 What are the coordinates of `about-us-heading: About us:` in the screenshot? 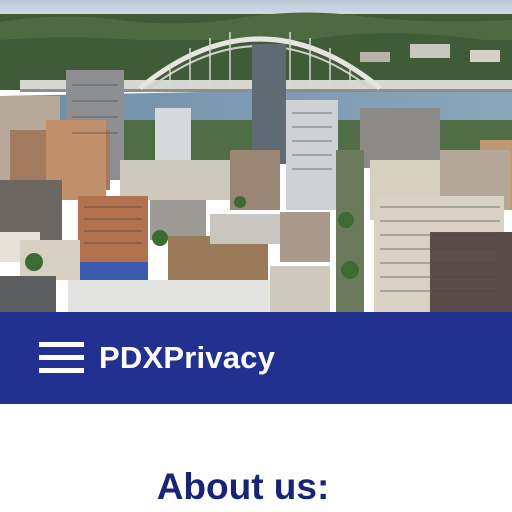 It's located at (243, 486).